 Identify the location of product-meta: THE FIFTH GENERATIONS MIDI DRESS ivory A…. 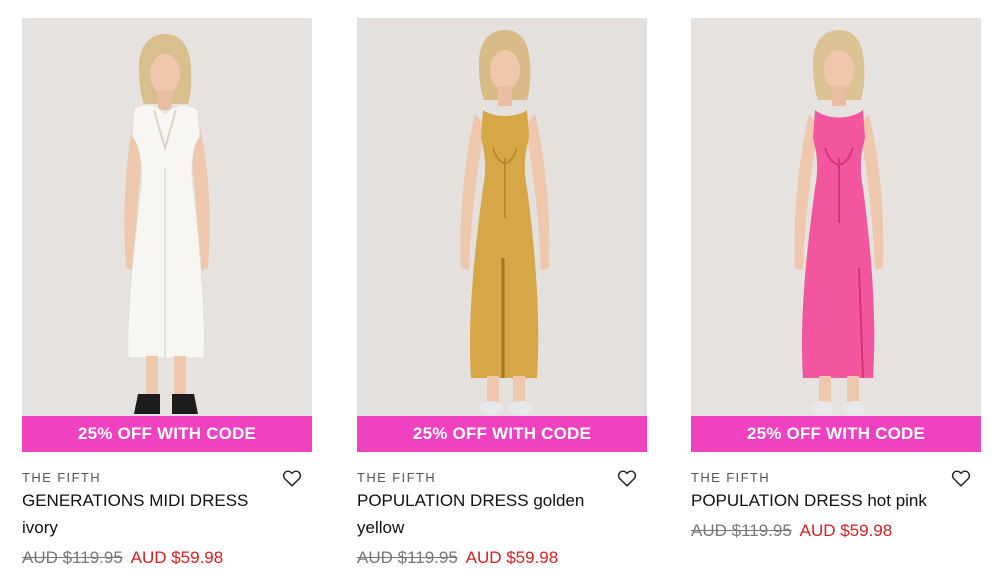
(167, 510).